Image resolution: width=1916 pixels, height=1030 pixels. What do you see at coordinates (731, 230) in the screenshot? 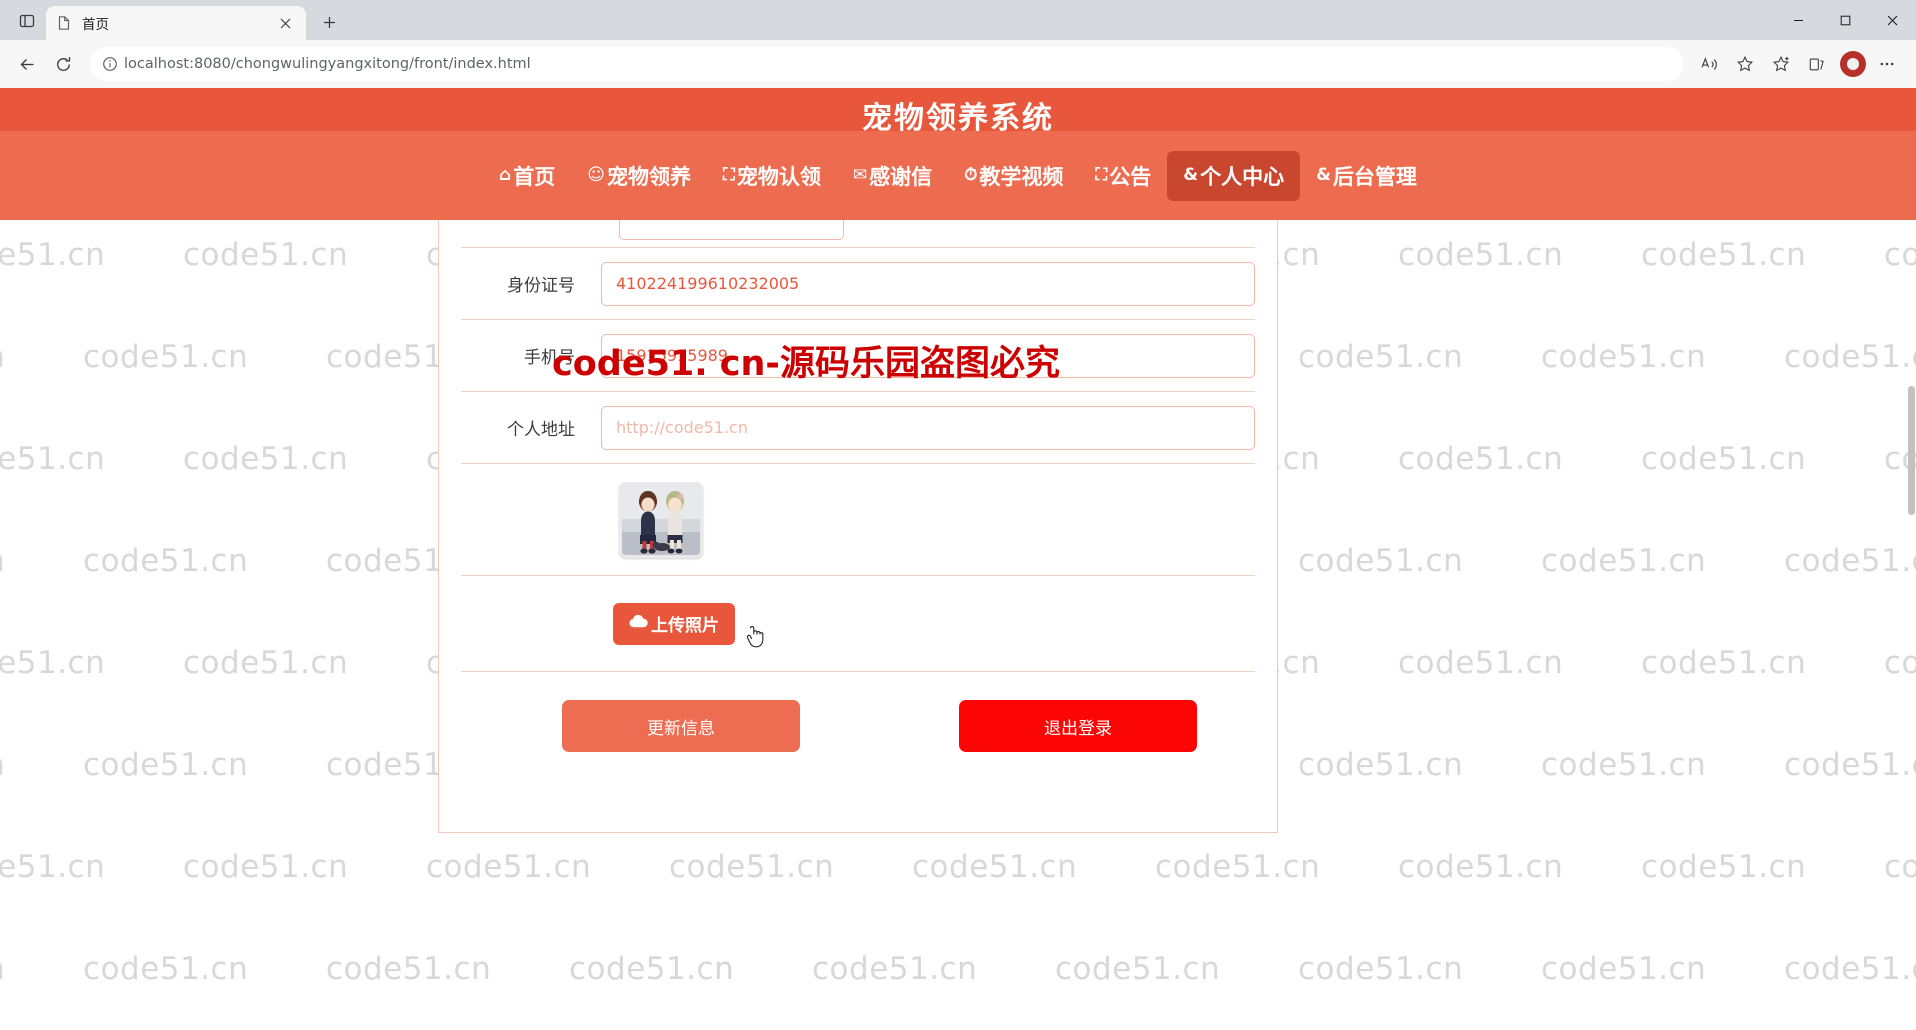
I see `clipped-input` at bounding box center [731, 230].